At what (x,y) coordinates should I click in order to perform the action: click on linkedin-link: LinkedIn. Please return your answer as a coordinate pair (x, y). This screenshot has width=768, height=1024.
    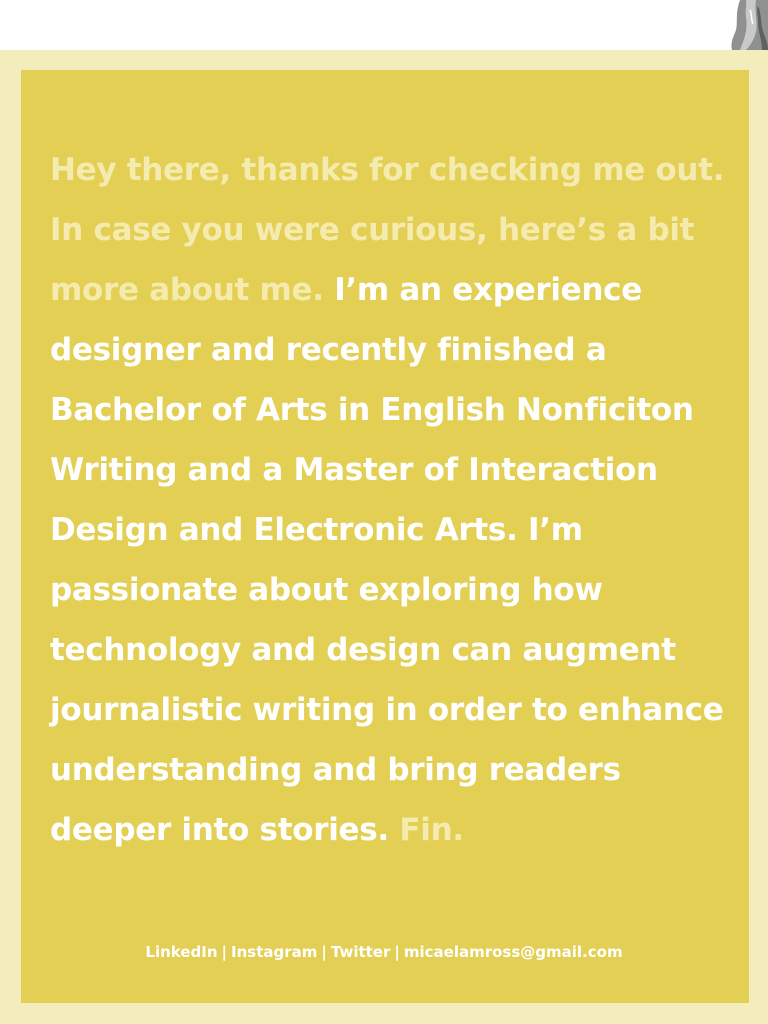
    Looking at the image, I should click on (181, 952).